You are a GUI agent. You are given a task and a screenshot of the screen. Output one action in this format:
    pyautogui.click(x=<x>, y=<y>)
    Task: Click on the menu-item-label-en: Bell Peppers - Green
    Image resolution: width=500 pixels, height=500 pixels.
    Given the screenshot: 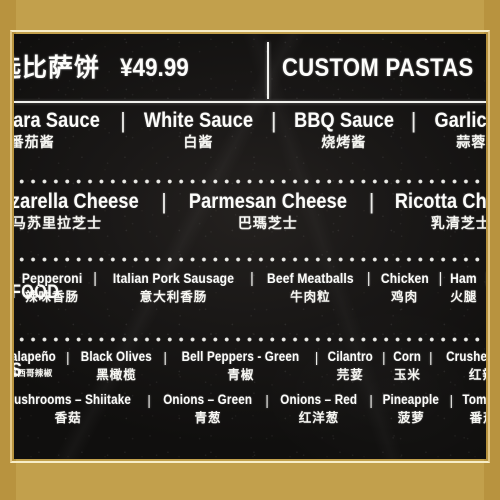 What is the action you would take?
    pyautogui.click(x=241, y=356)
    